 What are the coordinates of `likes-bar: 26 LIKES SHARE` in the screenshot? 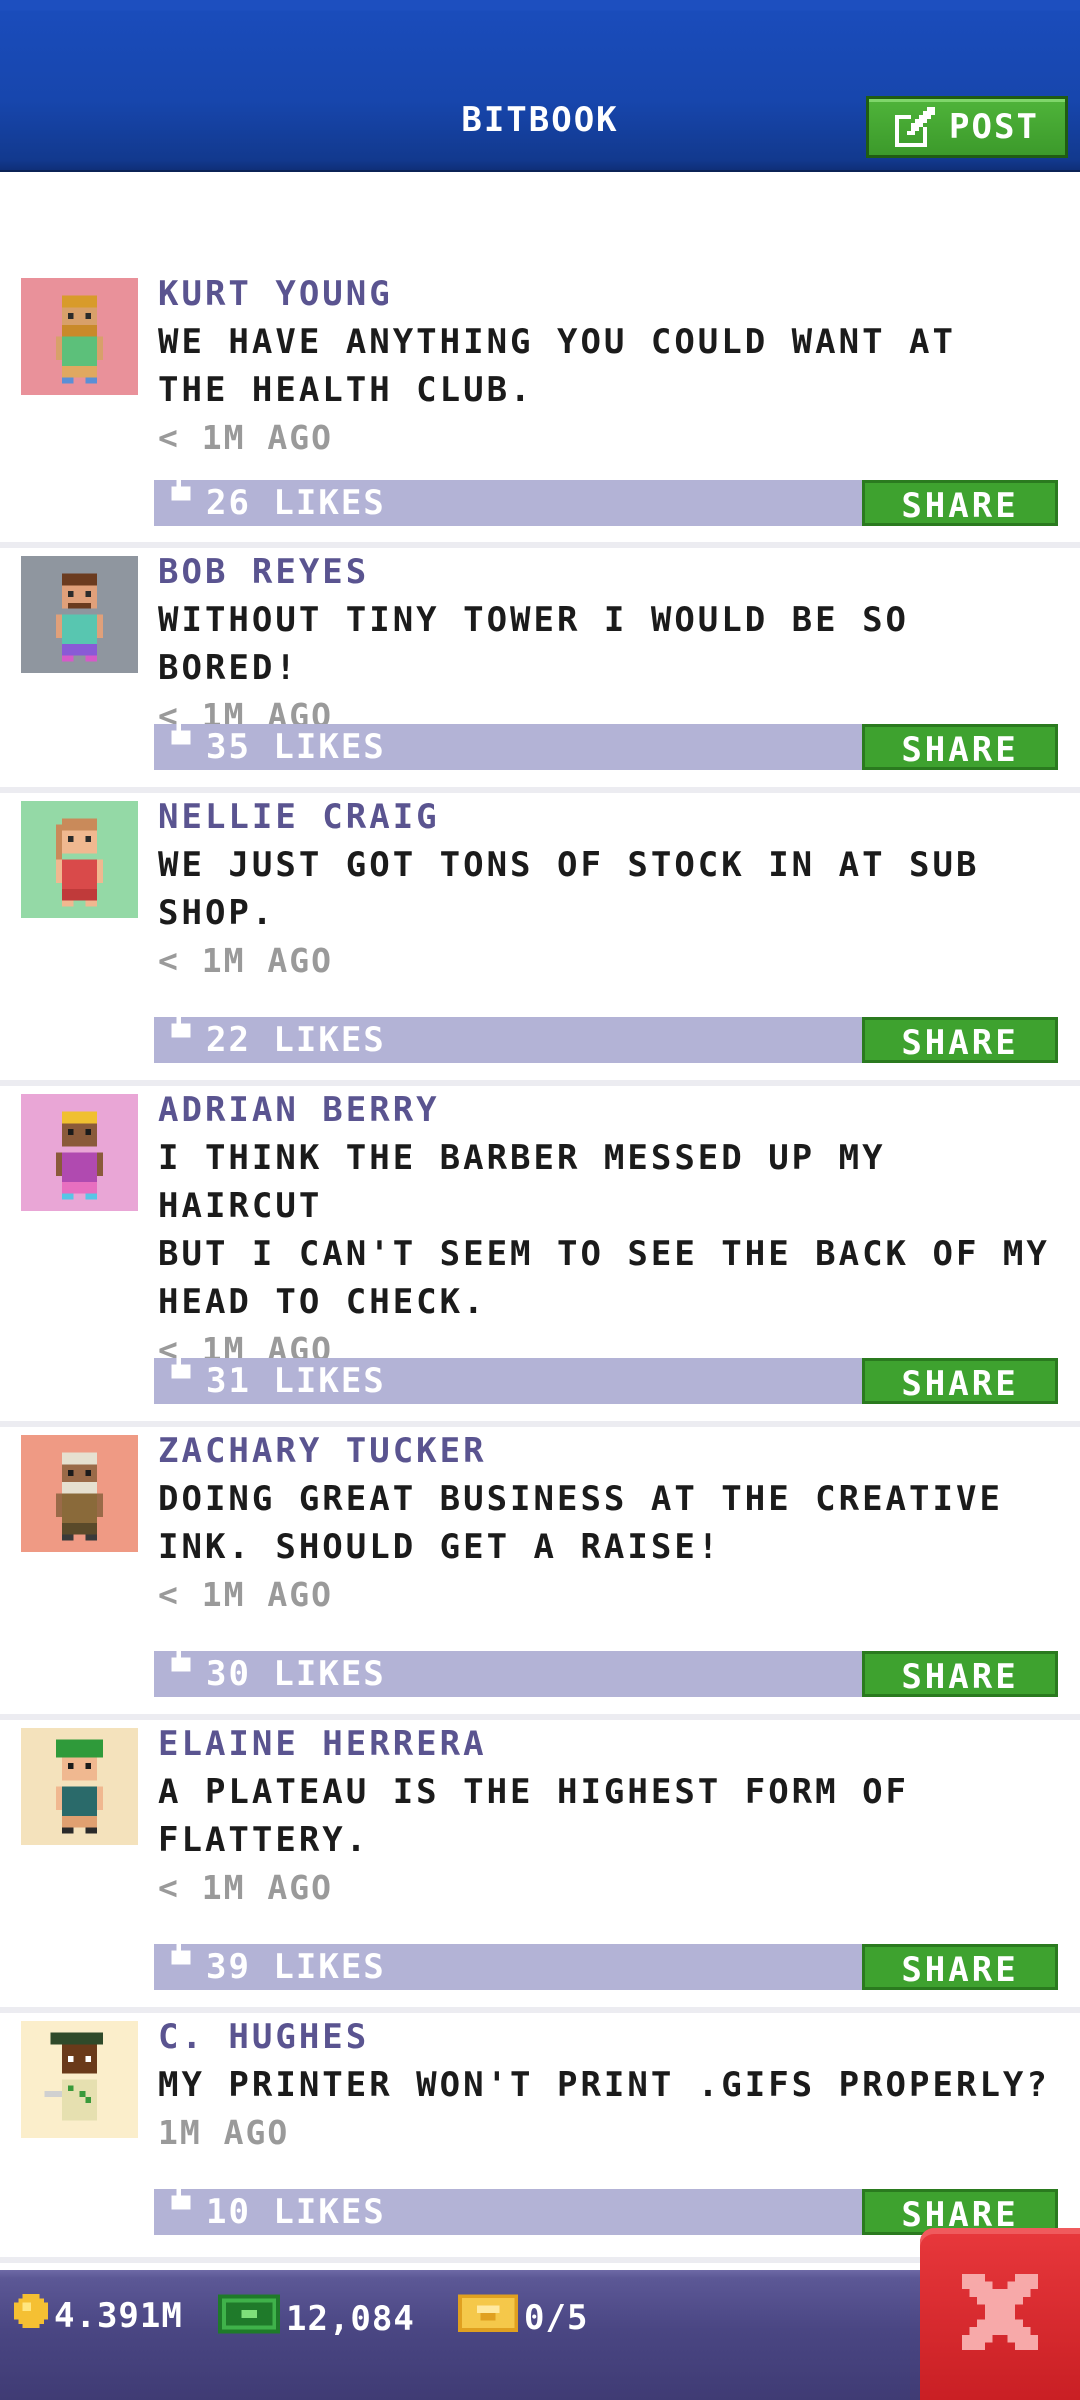 It's located at (606, 499).